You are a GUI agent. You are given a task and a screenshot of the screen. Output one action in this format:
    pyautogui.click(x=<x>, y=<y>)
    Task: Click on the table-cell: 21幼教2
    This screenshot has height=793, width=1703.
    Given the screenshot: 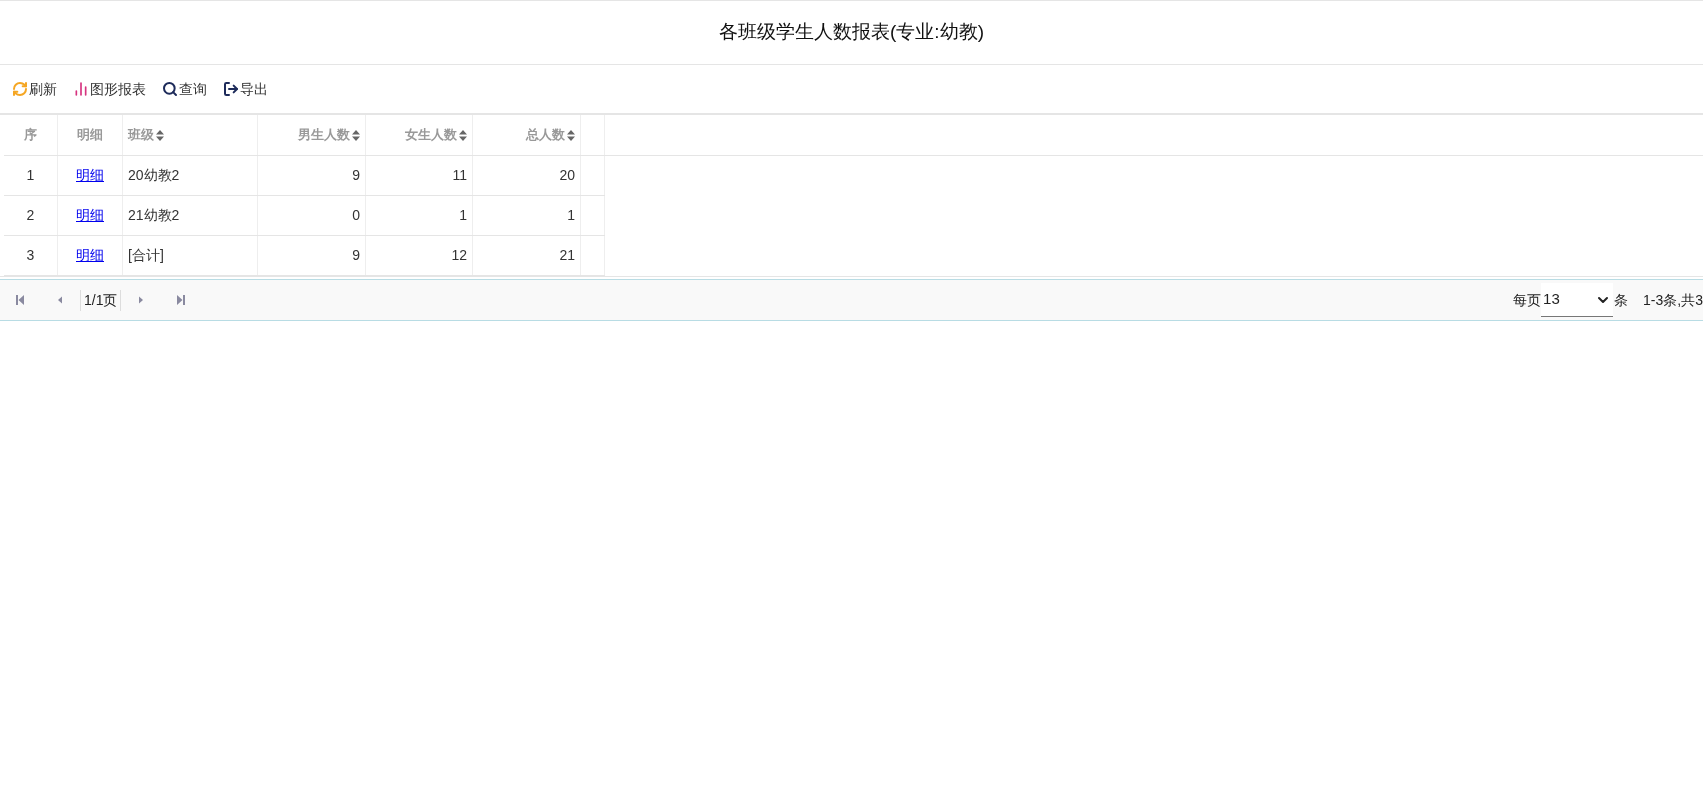 What is the action you would take?
    pyautogui.click(x=190, y=215)
    